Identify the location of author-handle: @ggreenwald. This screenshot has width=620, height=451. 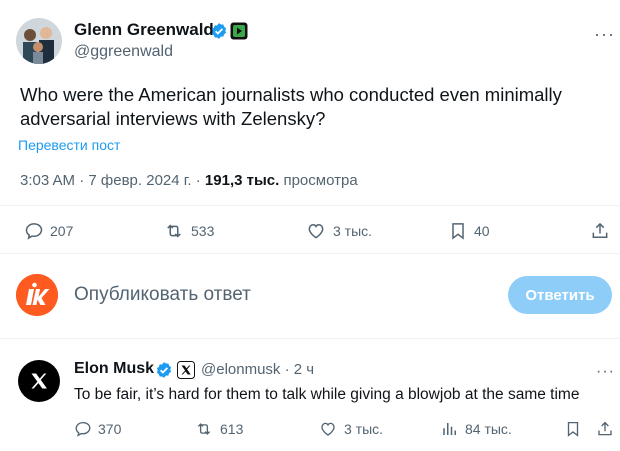
(123, 52).